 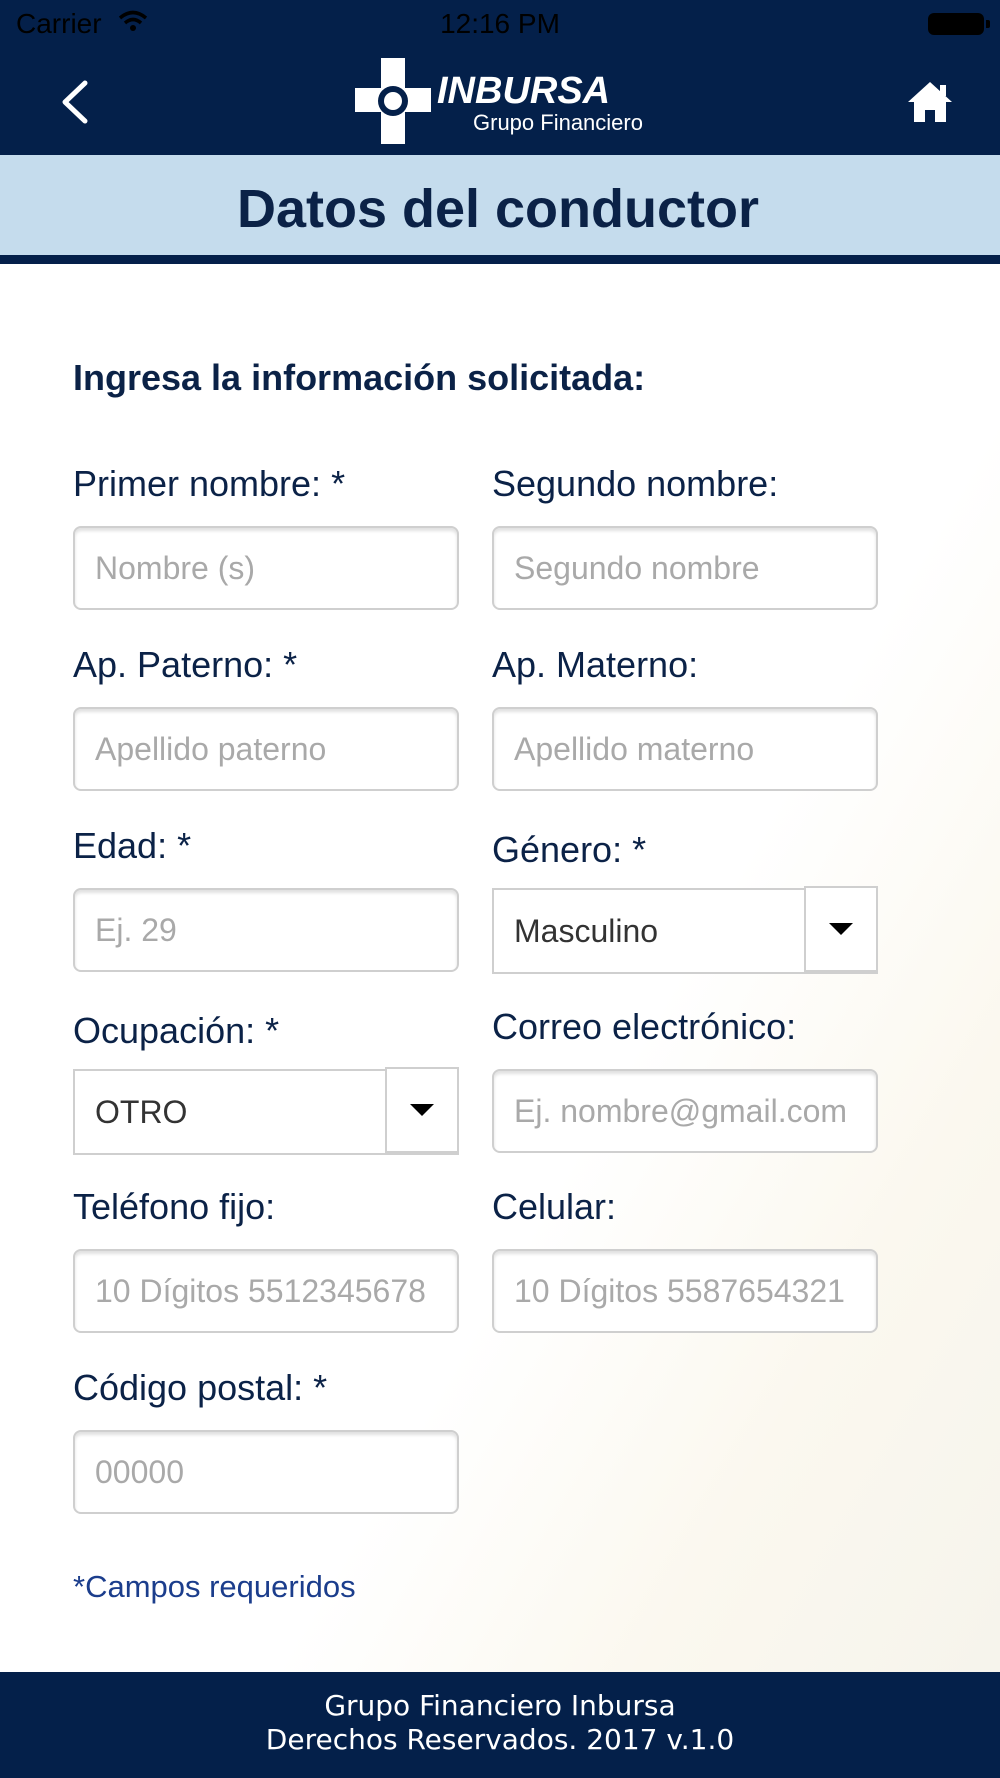 I want to click on zip-code-field: Código postal: *, so click(x=266, y=1439).